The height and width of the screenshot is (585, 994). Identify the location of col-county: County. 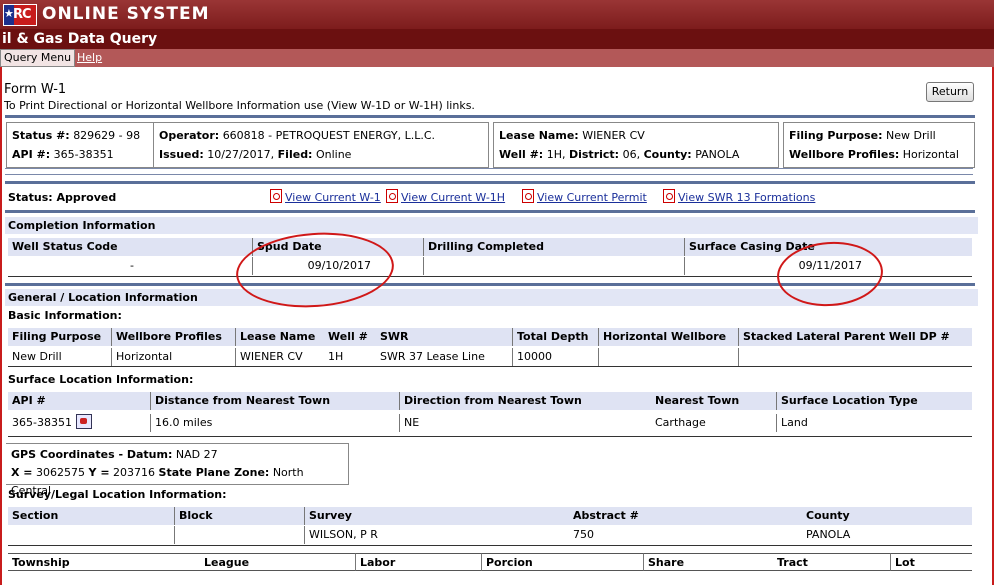
(887, 516).